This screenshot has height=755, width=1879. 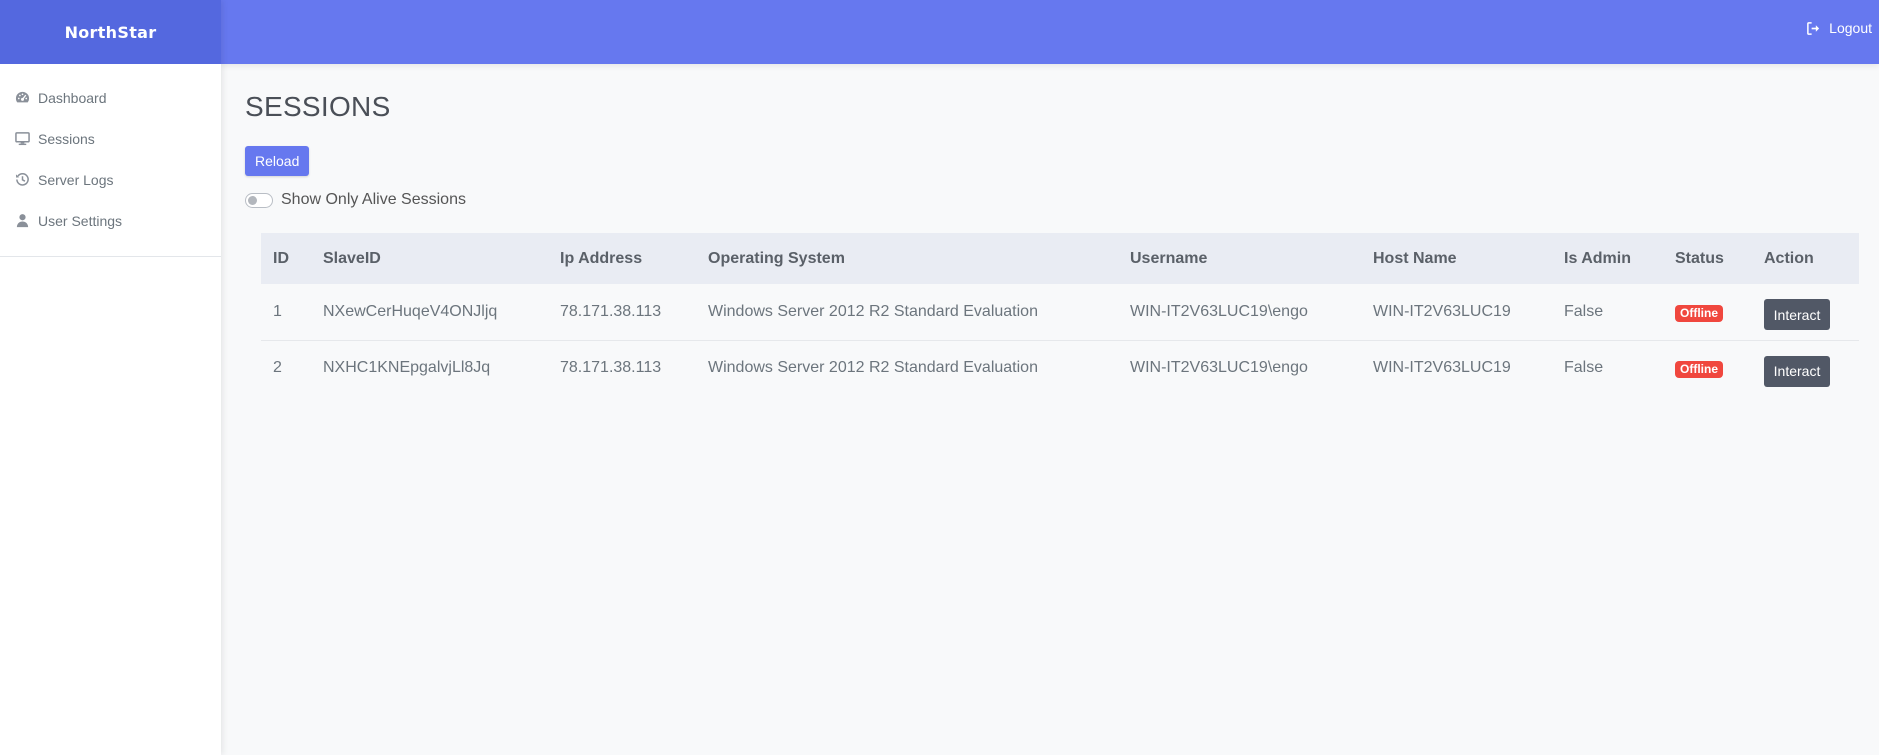 What do you see at coordinates (66, 138) in the screenshot?
I see `sidebar-item-label: Sessions` at bounding box center [66, 138].